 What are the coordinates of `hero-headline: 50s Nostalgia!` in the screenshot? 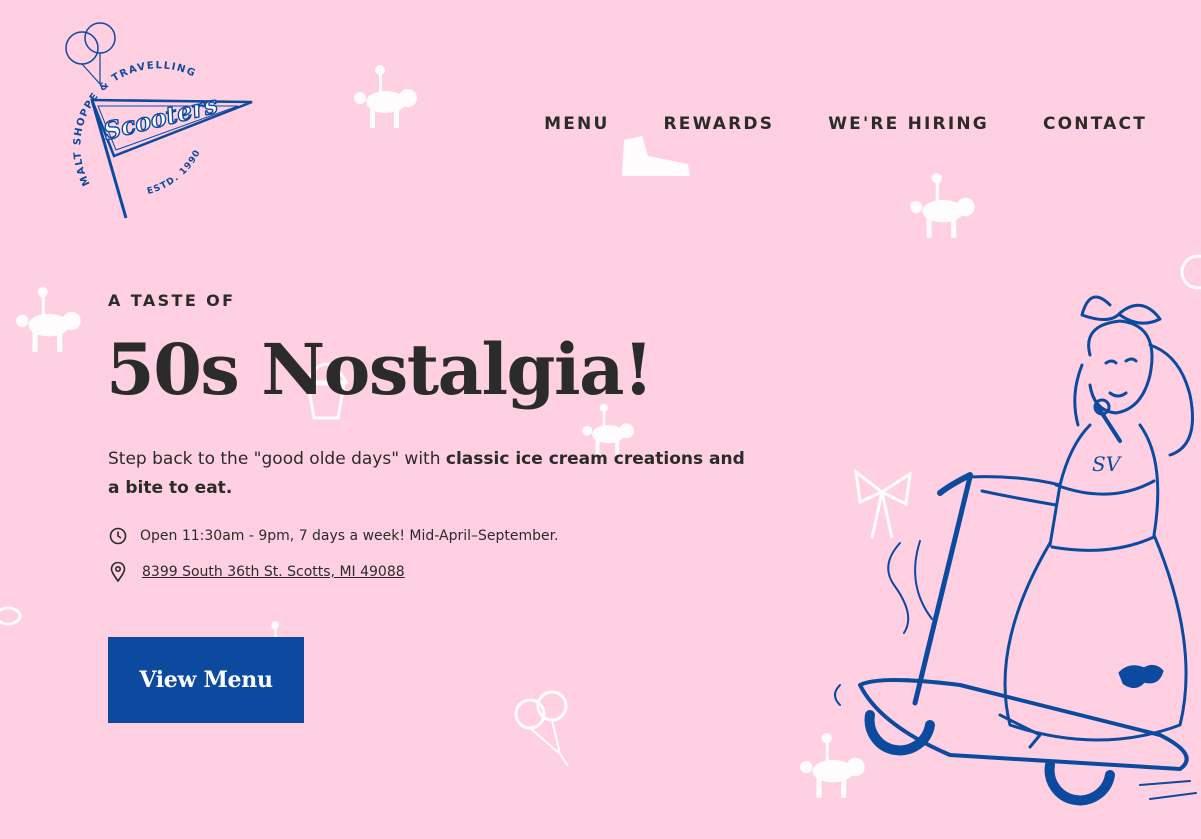 It's located at (380, 369).